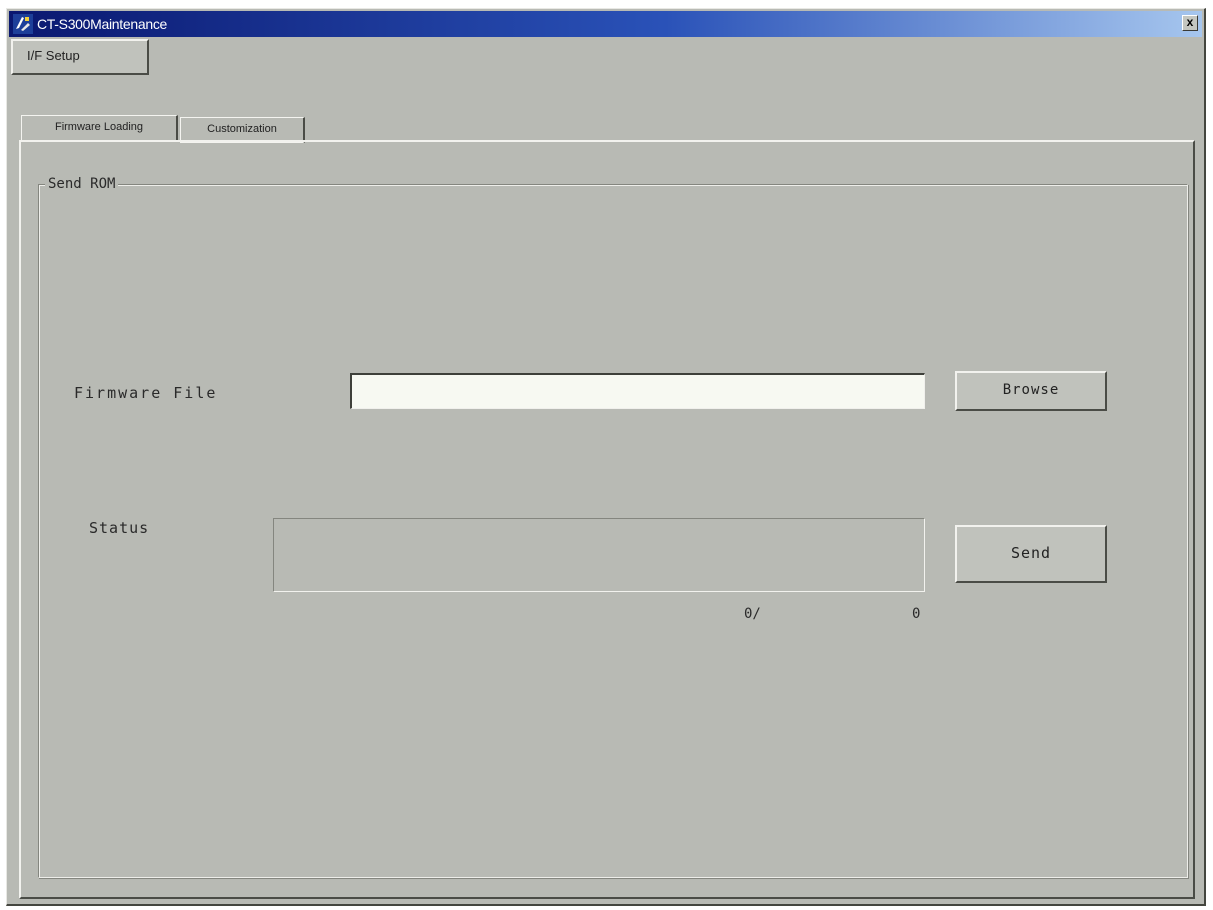 Image resolution: width=1213 pixels, height=910 pixels. I want to click on app-icon, so click(23, 24).